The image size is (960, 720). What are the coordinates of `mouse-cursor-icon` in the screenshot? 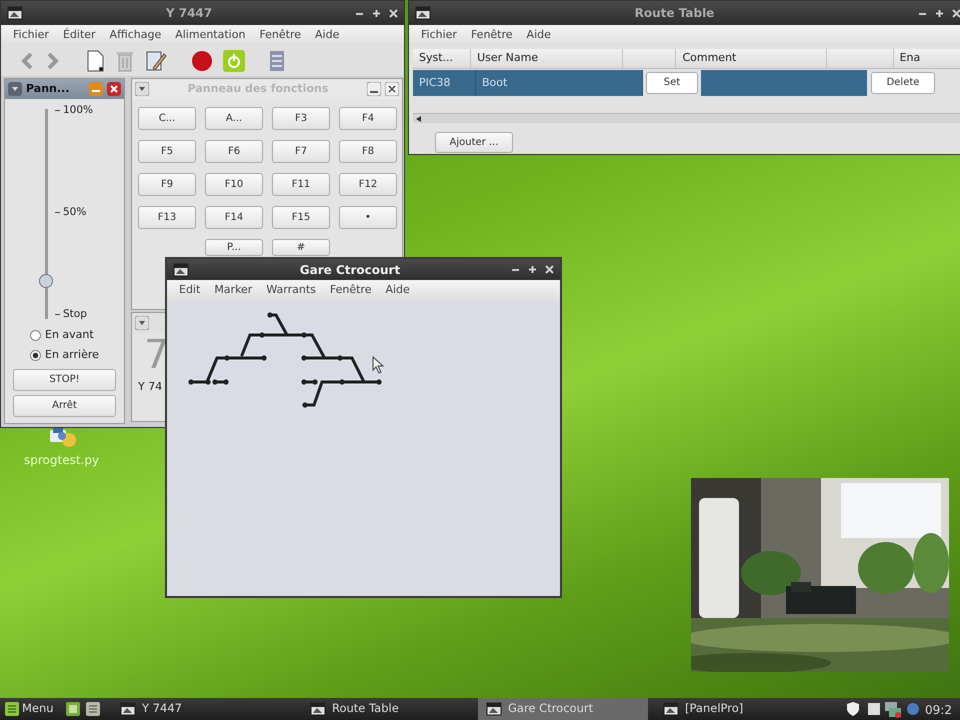 It's located at (379, 365).